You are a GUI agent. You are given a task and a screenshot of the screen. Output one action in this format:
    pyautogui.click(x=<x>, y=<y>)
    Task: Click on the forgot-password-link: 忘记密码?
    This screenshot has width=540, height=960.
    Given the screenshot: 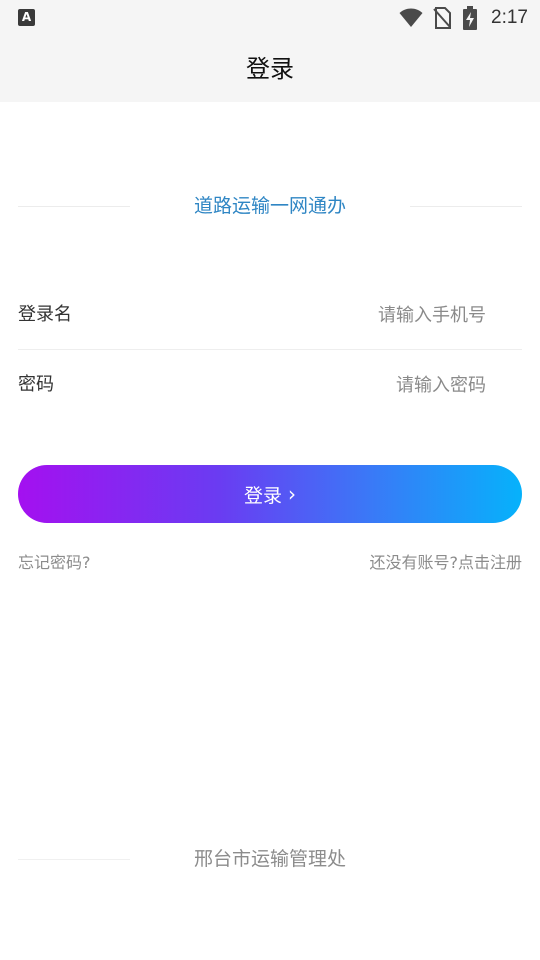 What is the action you would take?
    pyautogui.click(x=54, y=563)
    